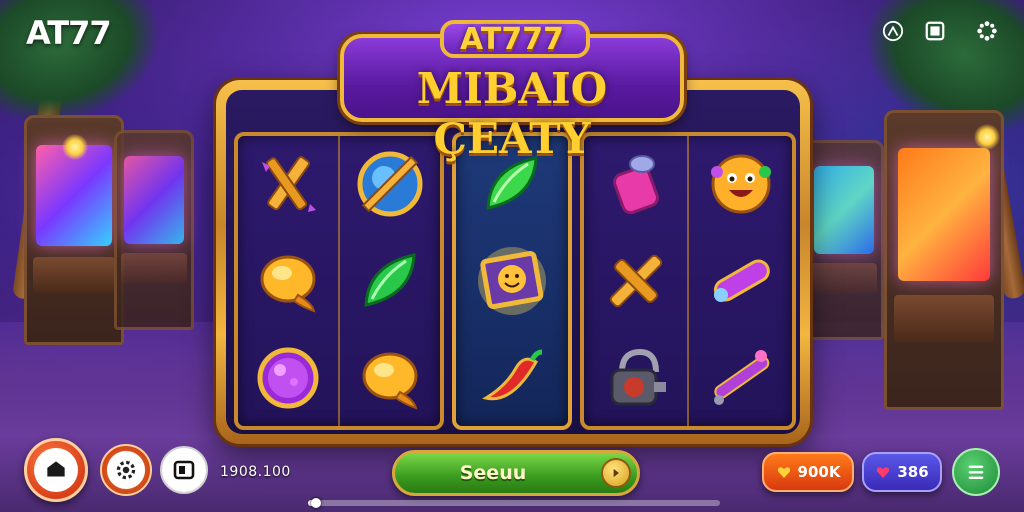  I want to click on heart-gem-icon, so click(783, 472).